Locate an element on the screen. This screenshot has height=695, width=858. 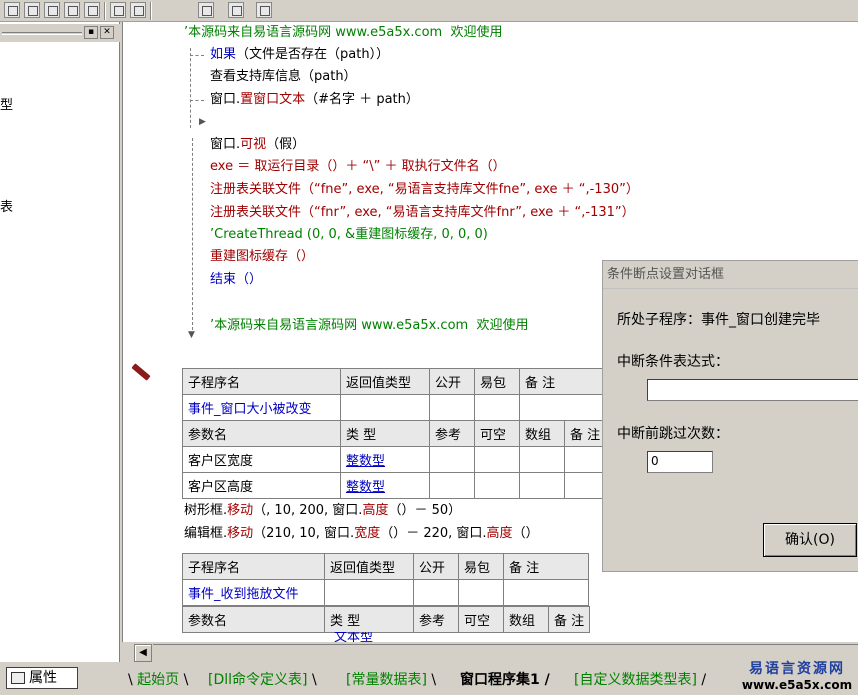
properties-tab-label: 属性 is located at coordinates (43, 678).